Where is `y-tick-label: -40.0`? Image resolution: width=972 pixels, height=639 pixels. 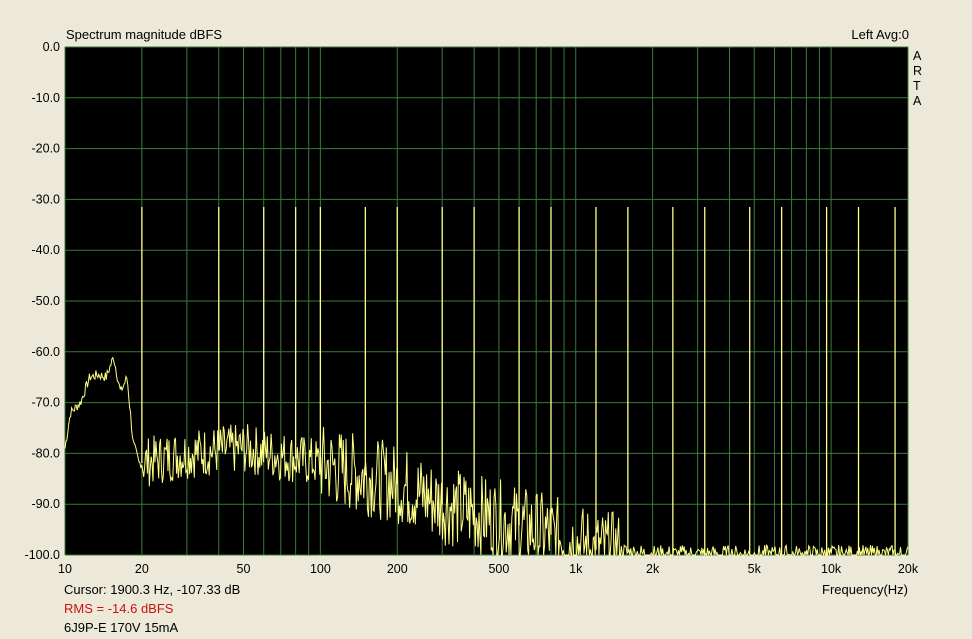
y-tick-label: -40.0 is located at coordinates (46, 250).